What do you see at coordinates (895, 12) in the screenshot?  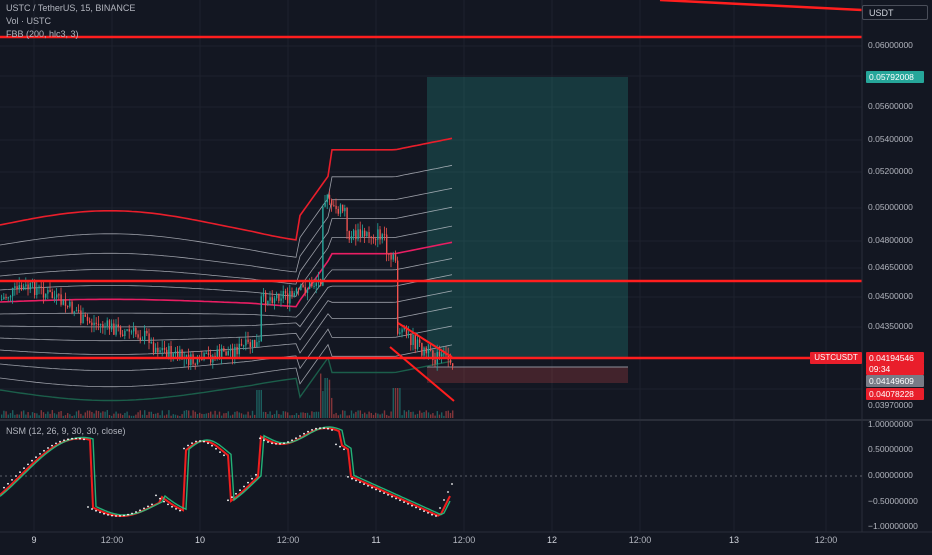 I see `symbol-box: USDT` at bounding box center [895, 12].